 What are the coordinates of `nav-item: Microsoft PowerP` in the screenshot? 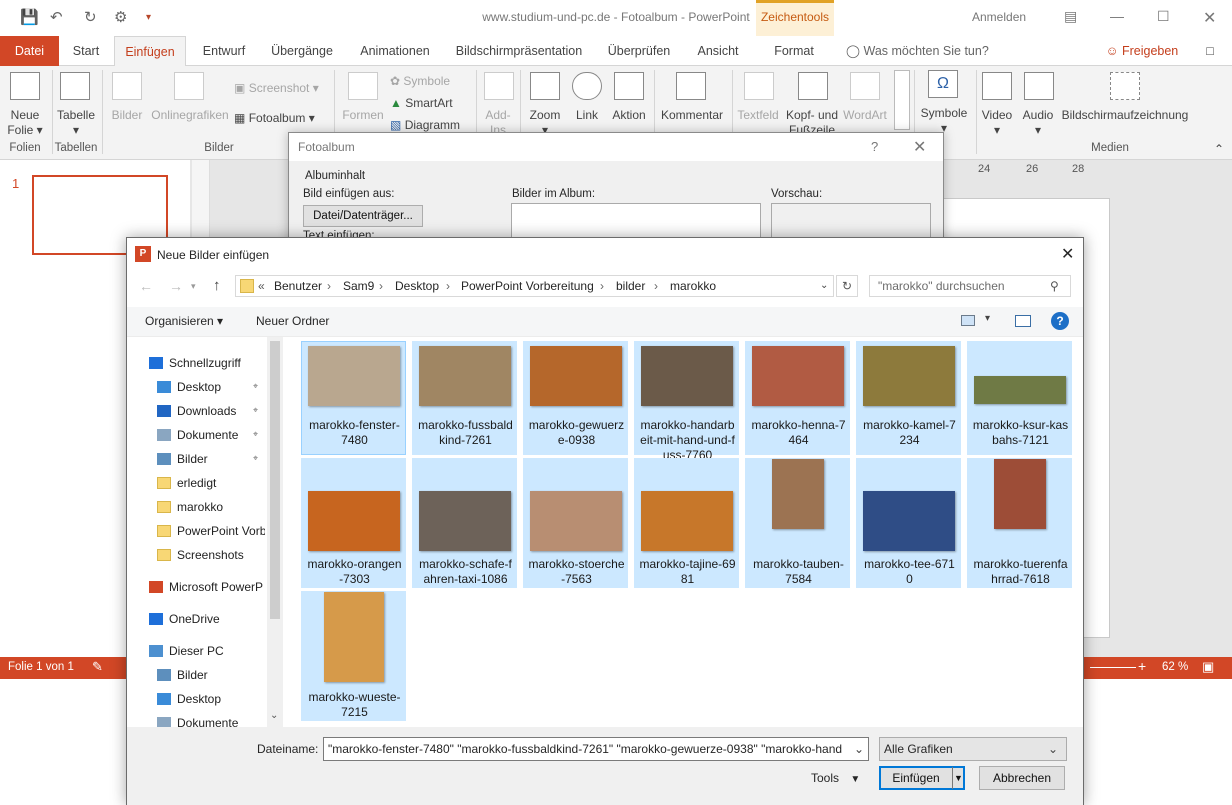 It's located at (207, 587).